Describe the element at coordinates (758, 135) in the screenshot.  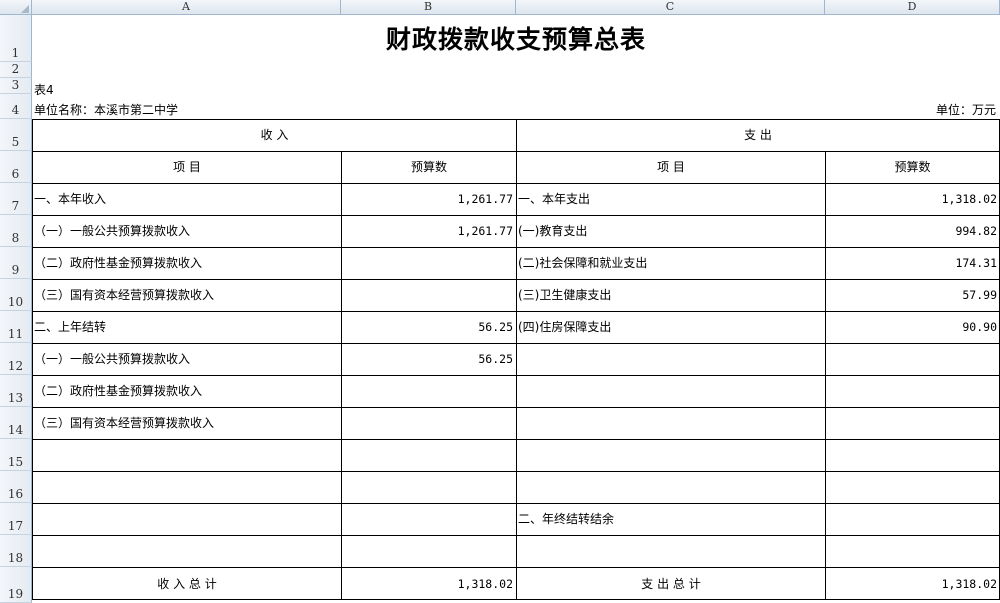
I see `expense-header: 支 出` at that location.